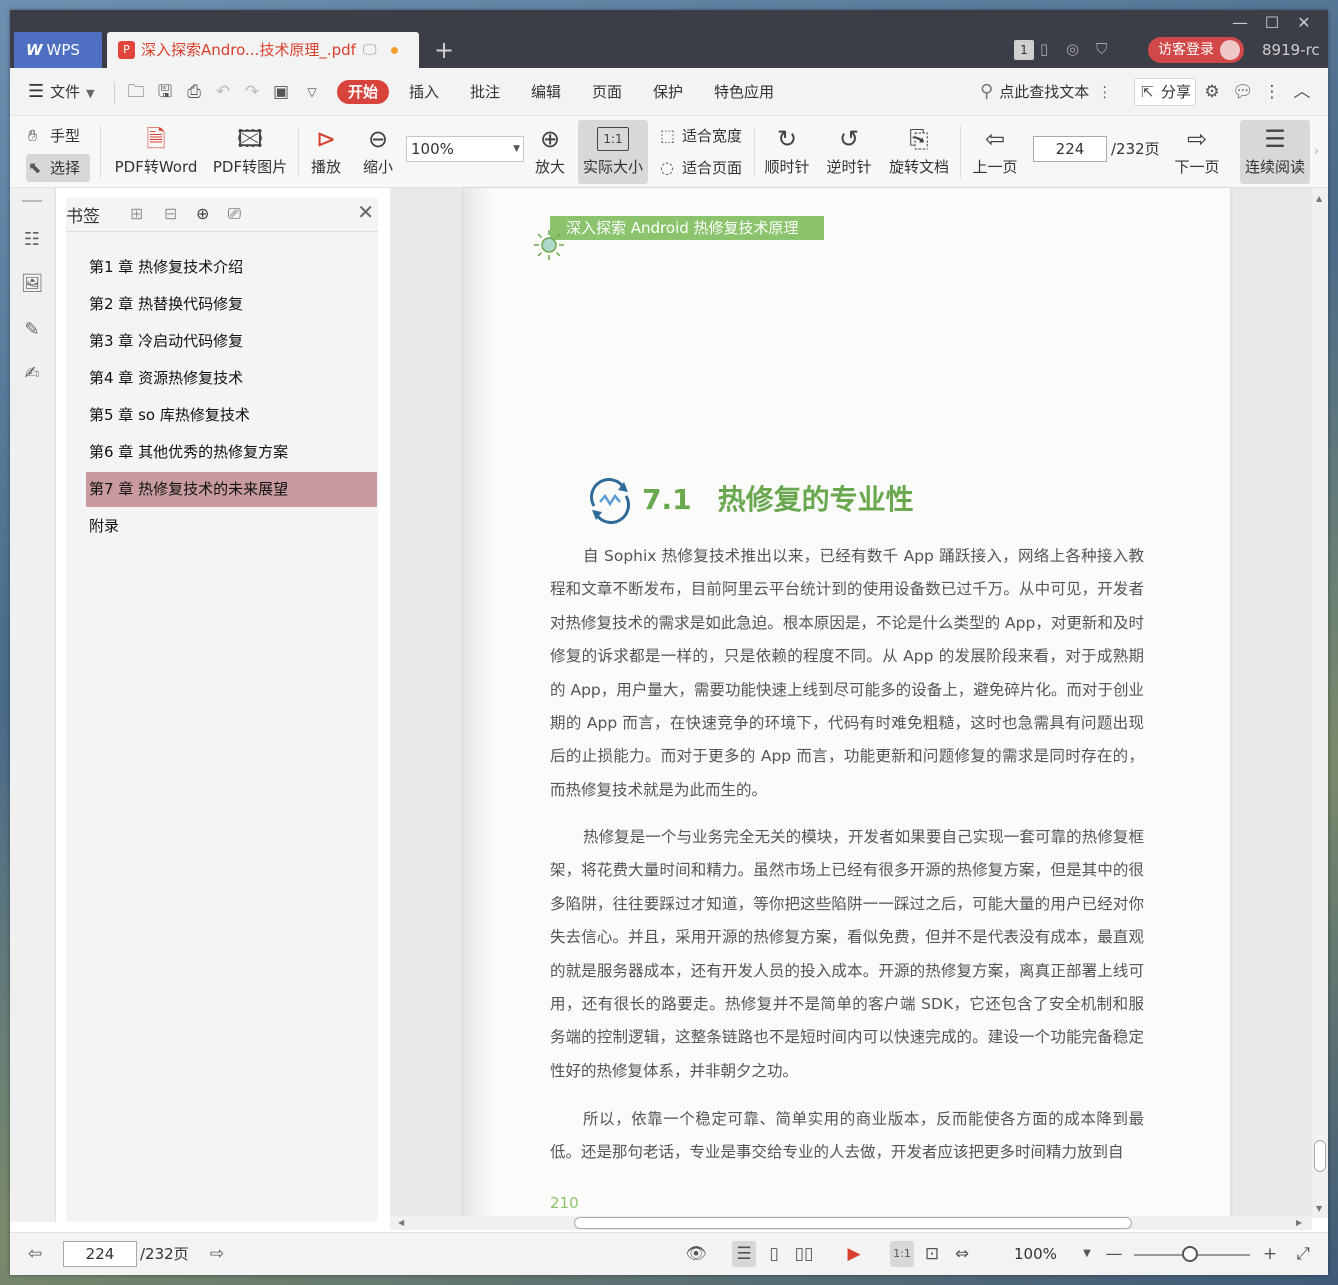  What do you see at coordinates (1046, 92) in the screenshot?
I see `find-text-button: ⚲ 点此查找文本 ⋮` at bounding box center [1046, 92].